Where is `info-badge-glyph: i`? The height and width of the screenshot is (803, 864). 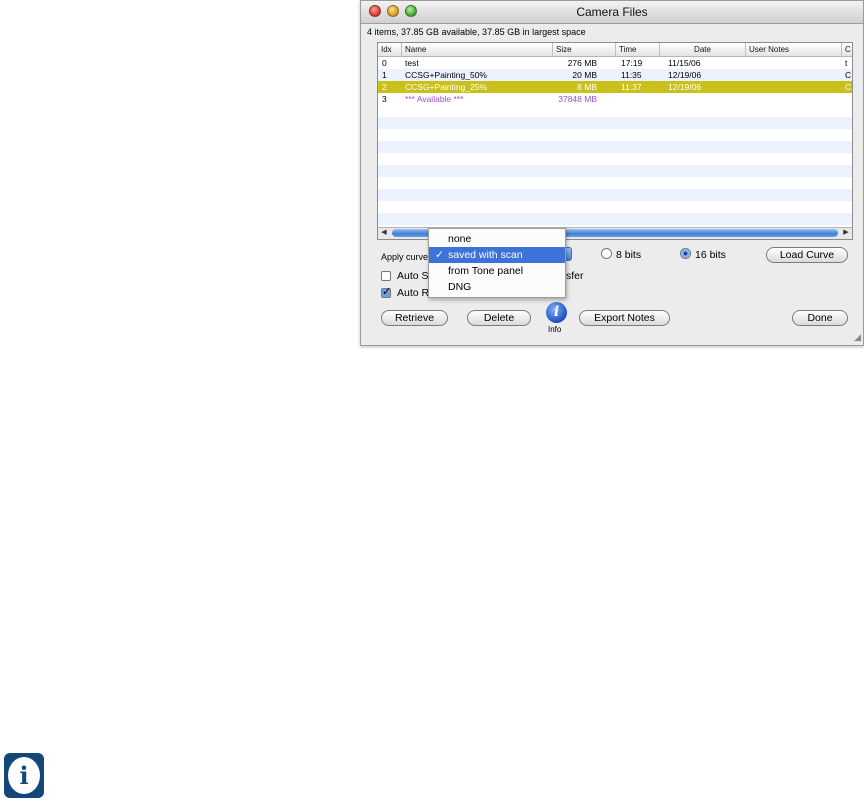
info-badge-glyph: i is located at coordinates (24, 775).